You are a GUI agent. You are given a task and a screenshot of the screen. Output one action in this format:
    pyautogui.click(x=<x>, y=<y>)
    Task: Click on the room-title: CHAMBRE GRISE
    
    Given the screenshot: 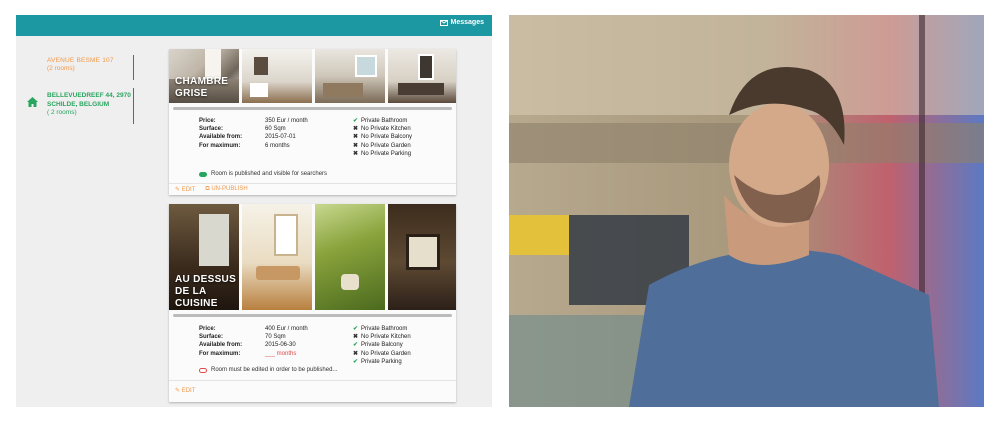 What is the action you would take?
    pyautogui.click(x=202, y=87)
    